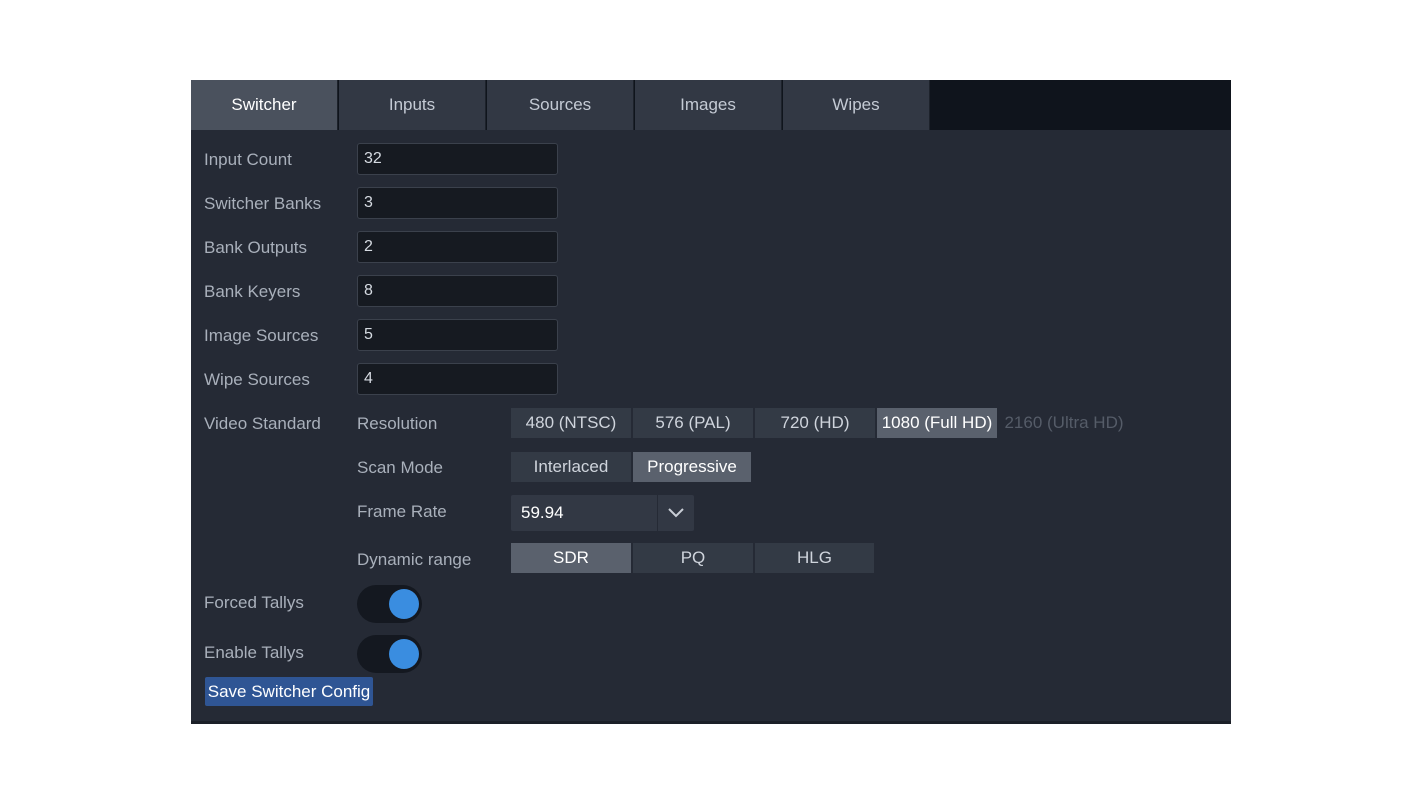  Describe the element at coordinates (560, 105) in the screenshot. I see `tab-sources: Sources` at that location.